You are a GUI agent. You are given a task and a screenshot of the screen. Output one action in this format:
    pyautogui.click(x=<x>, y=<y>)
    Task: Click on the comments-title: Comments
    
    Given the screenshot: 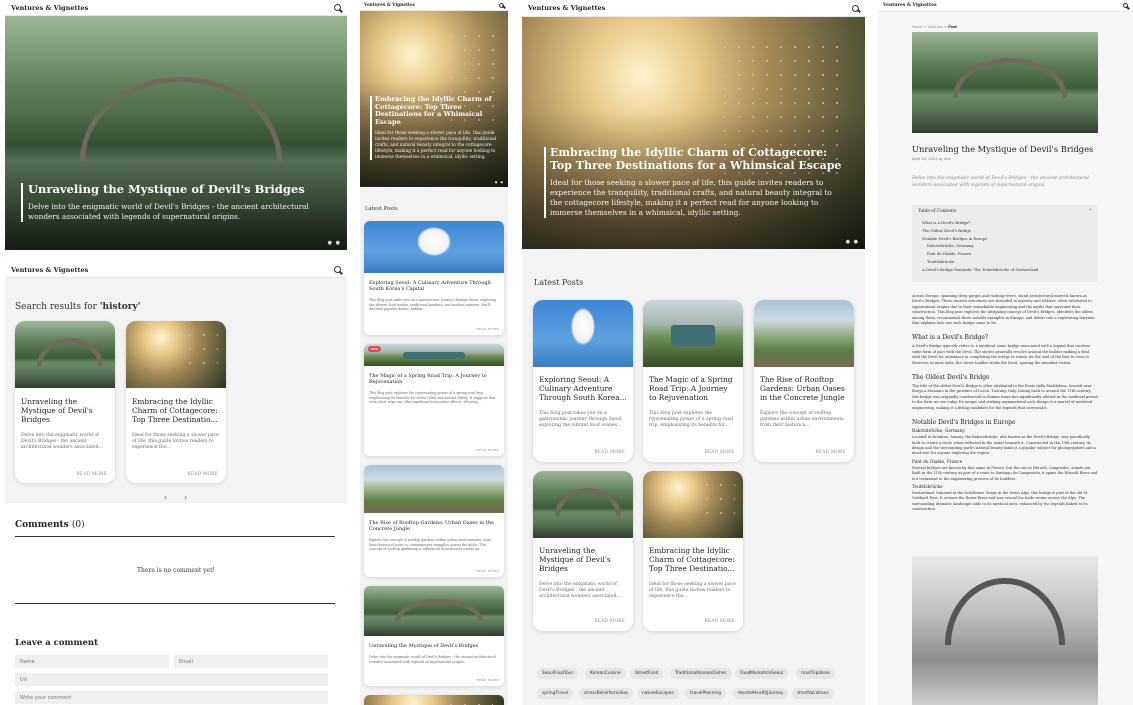 What is the action you would take?
    pyautogui.click(x=42, y=525)
    